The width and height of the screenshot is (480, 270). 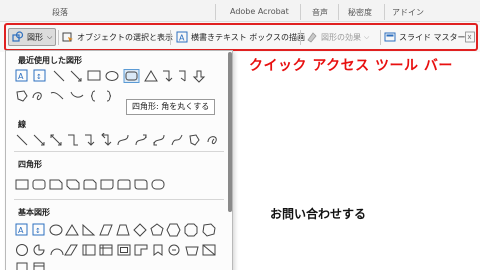 I want to click on ribbon-group-labels: 段落 Adobe Acrobat 音声 秘密度 アドイン, so click(x=240, y=11).